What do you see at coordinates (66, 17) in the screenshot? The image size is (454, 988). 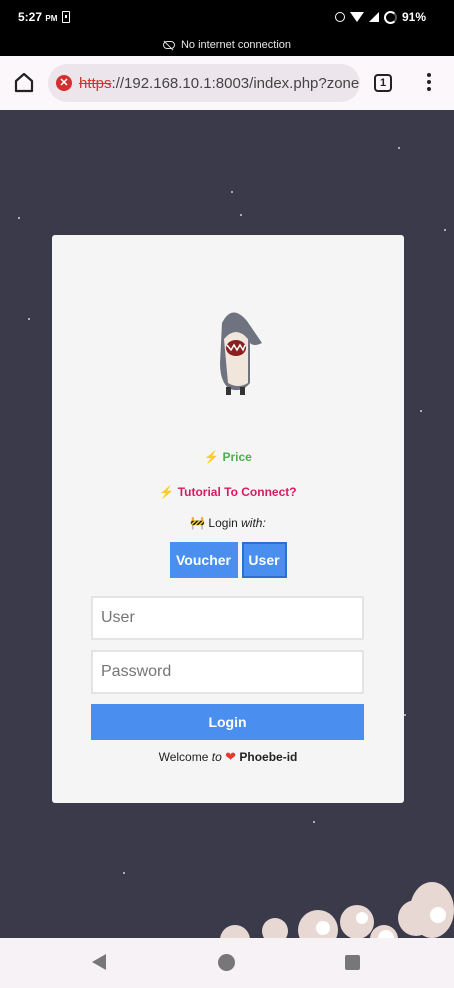 I see `battery-saver-icon` at bounding box center [66, 17].